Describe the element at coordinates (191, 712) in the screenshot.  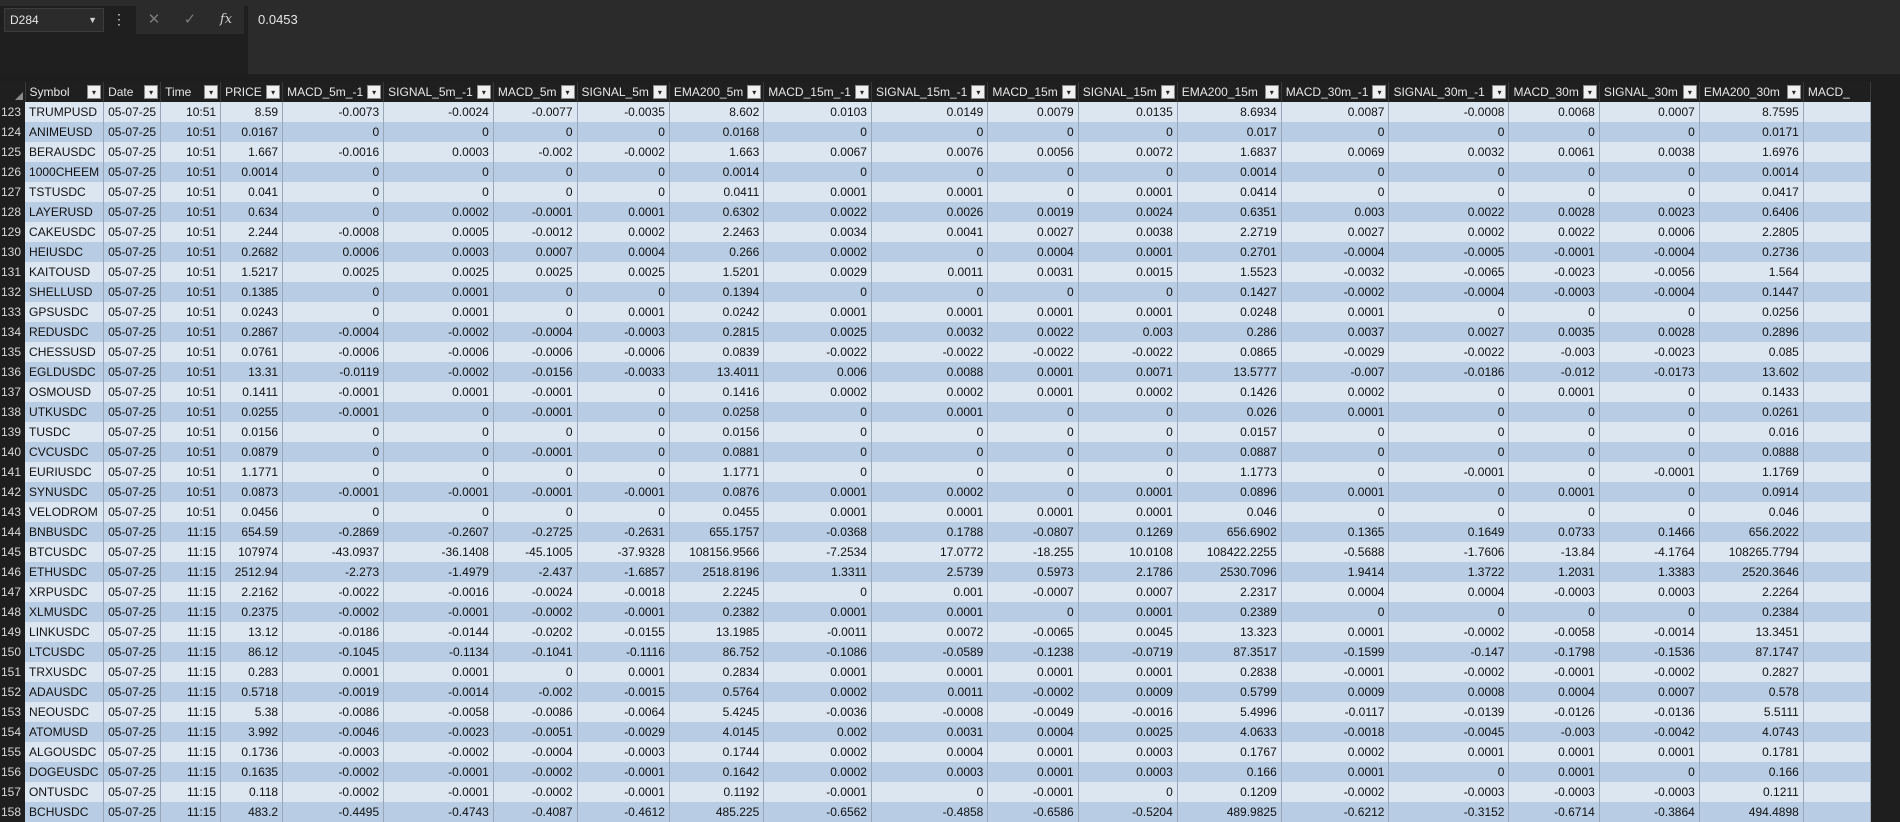
I see `cell: 11:15` at that location.